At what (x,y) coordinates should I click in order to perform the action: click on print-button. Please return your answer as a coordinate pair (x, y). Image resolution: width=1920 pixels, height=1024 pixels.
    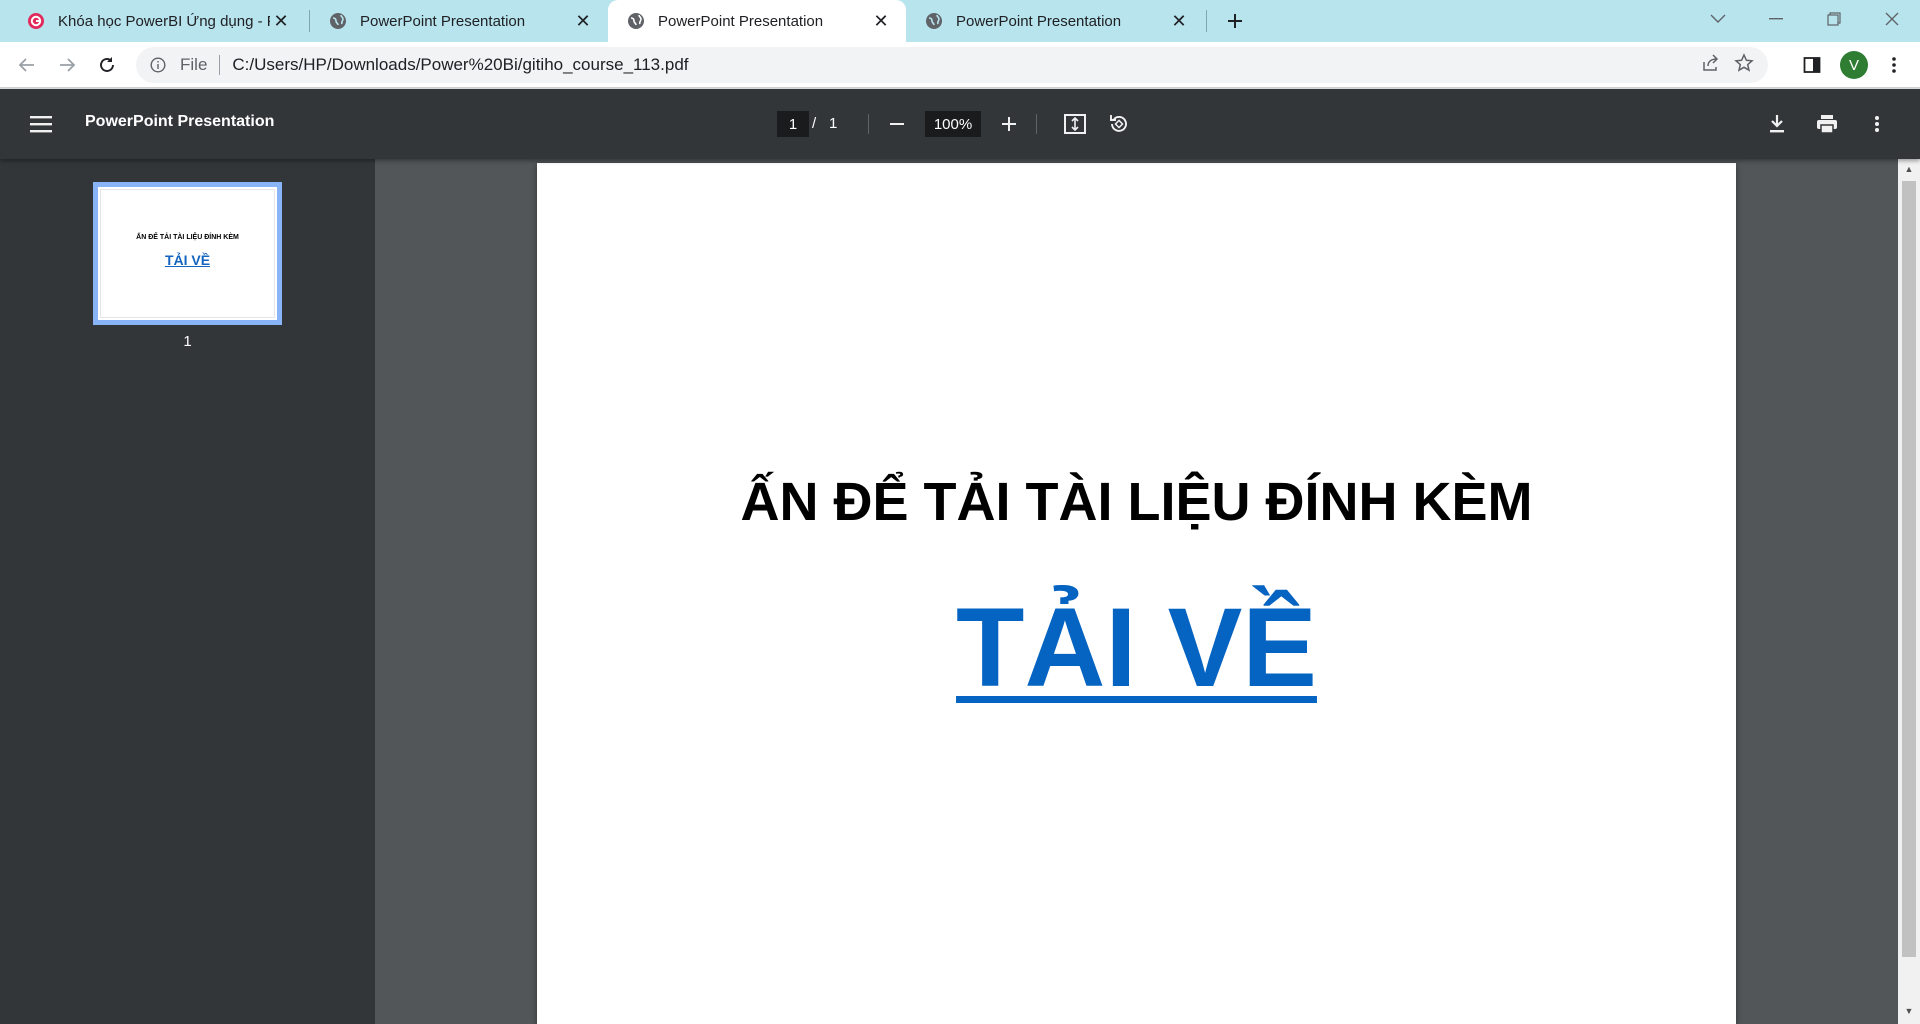
    Looking at the image, I should click on (1827, 124).